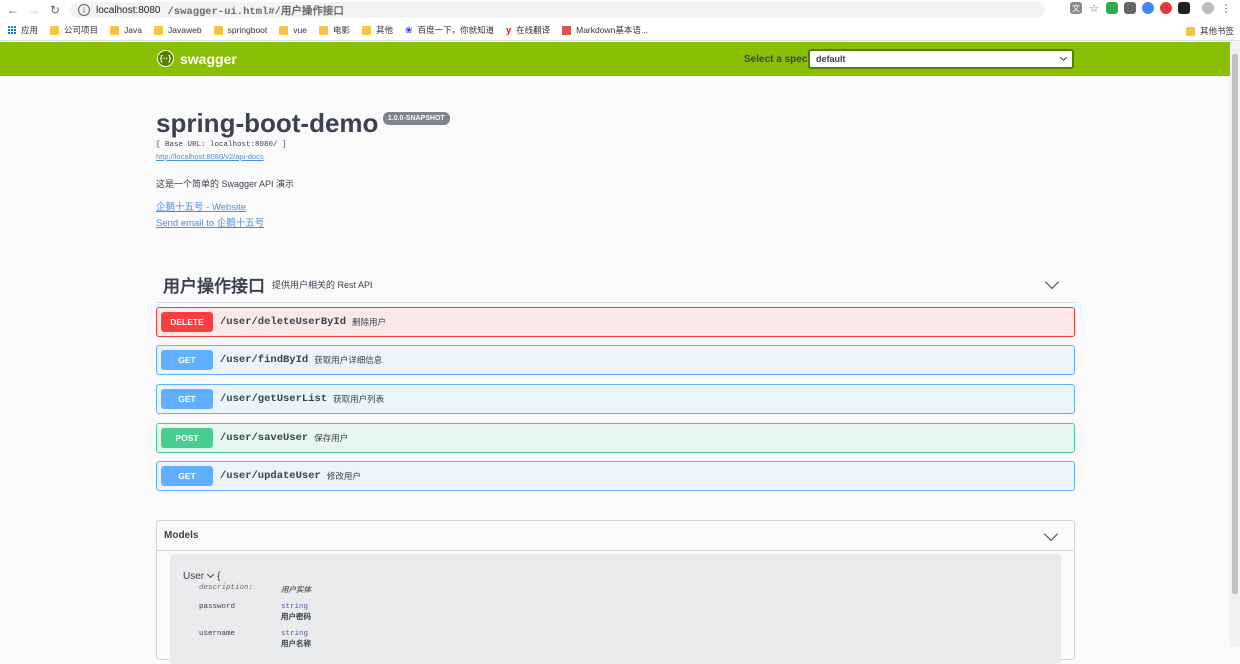  I want to click on bookmark-item: ❀ 百度一下，你就知道, so click(449, 30).